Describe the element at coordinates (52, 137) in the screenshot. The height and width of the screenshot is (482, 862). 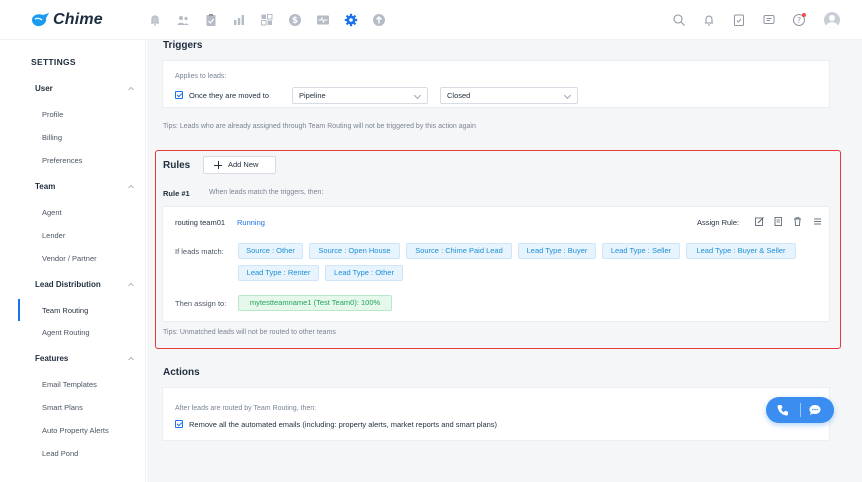
I see `sidebar-item-billing: Billing` at that location.